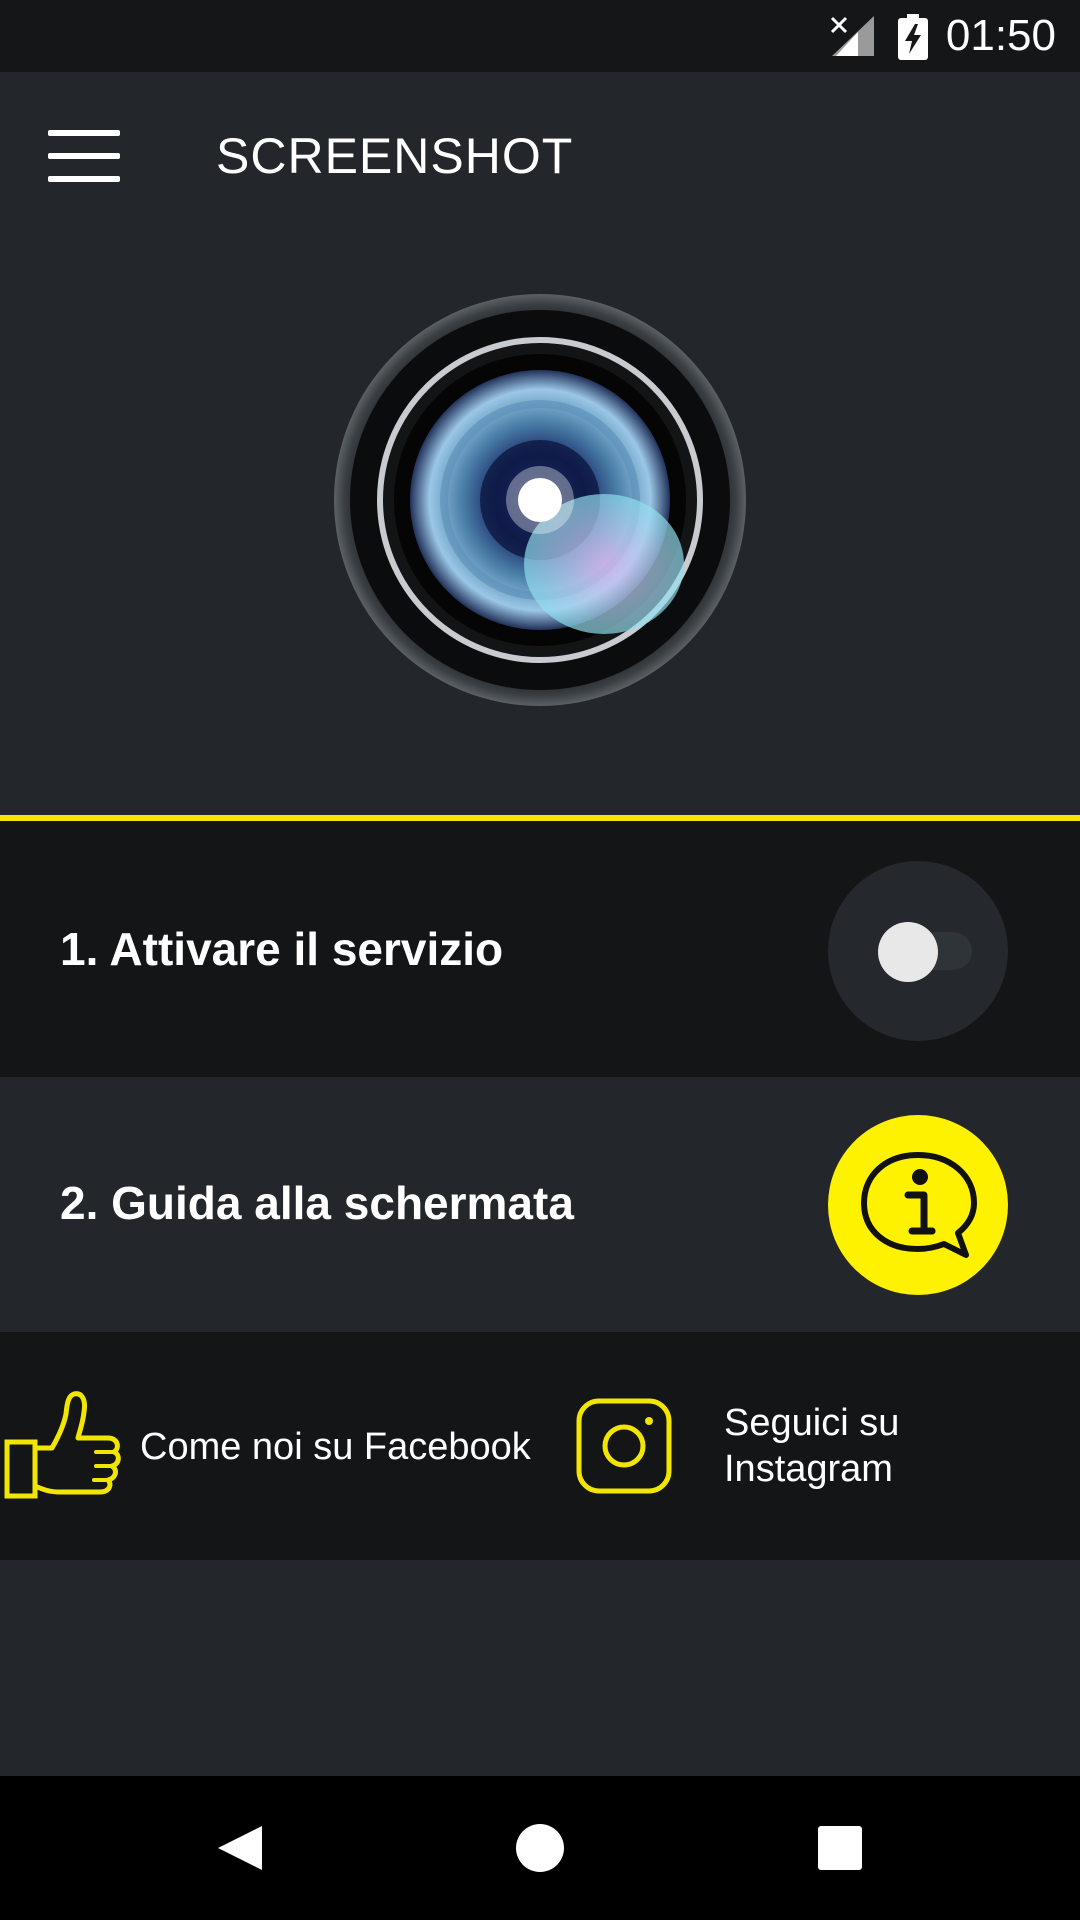 This screenshot has width=1080, height=1920. I want to click on instagram-label-line: Seguici su, so click(812, 1423).